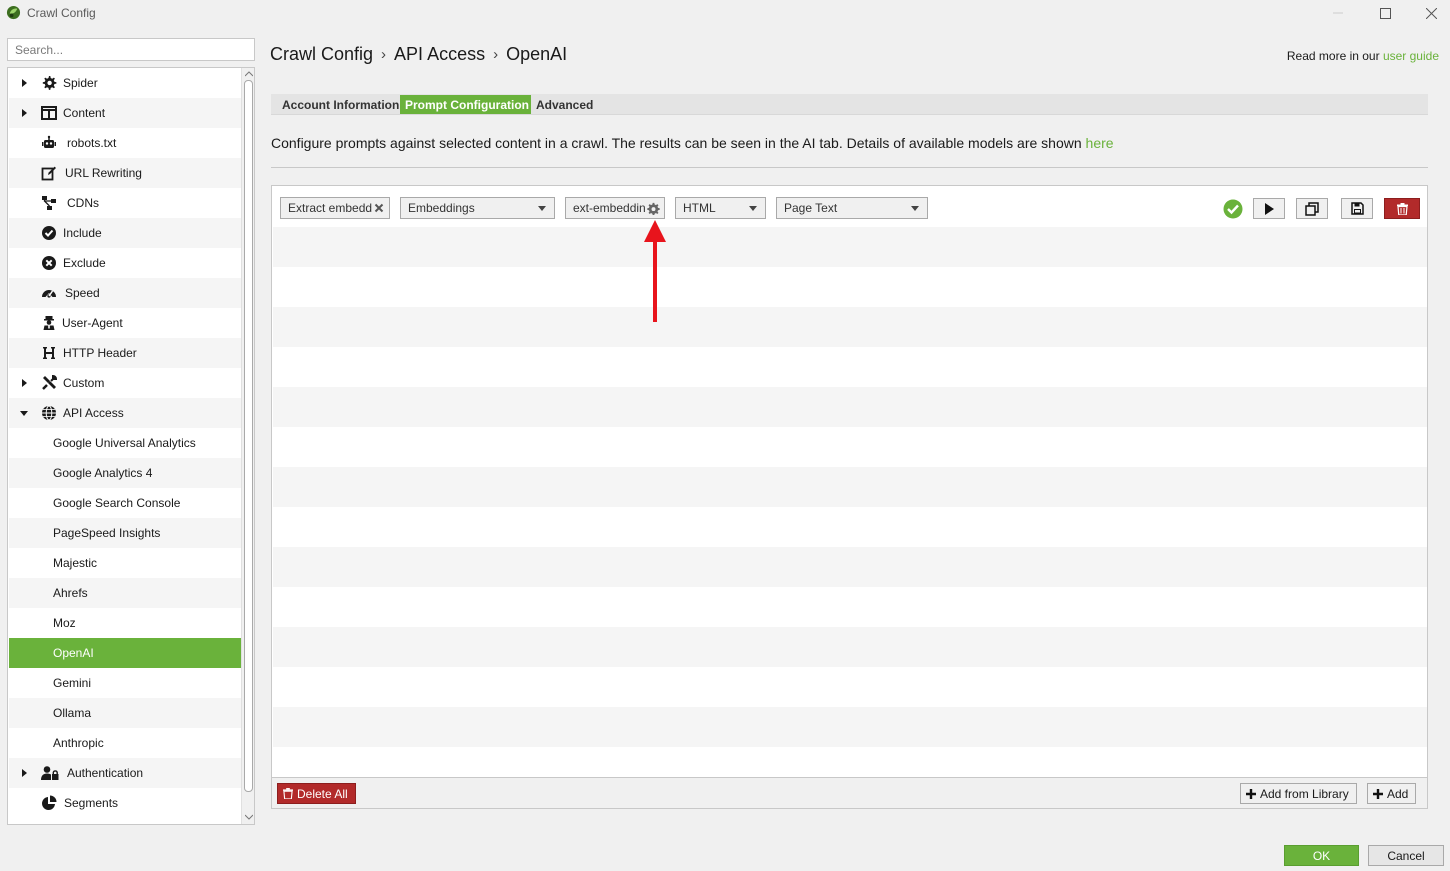  What do you see at coordinates (565, 104) in the screenshot?
I see `tab-advanced: Advanced` at bounding box center [565, 104].